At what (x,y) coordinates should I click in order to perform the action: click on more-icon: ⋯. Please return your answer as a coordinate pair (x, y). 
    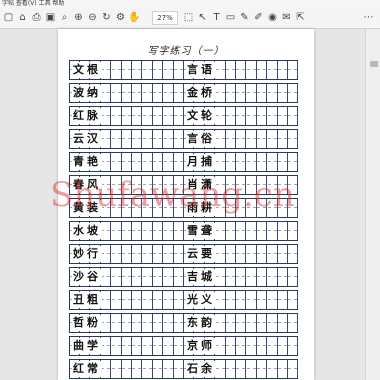
    Looking at the image, I should click on (368, 17).